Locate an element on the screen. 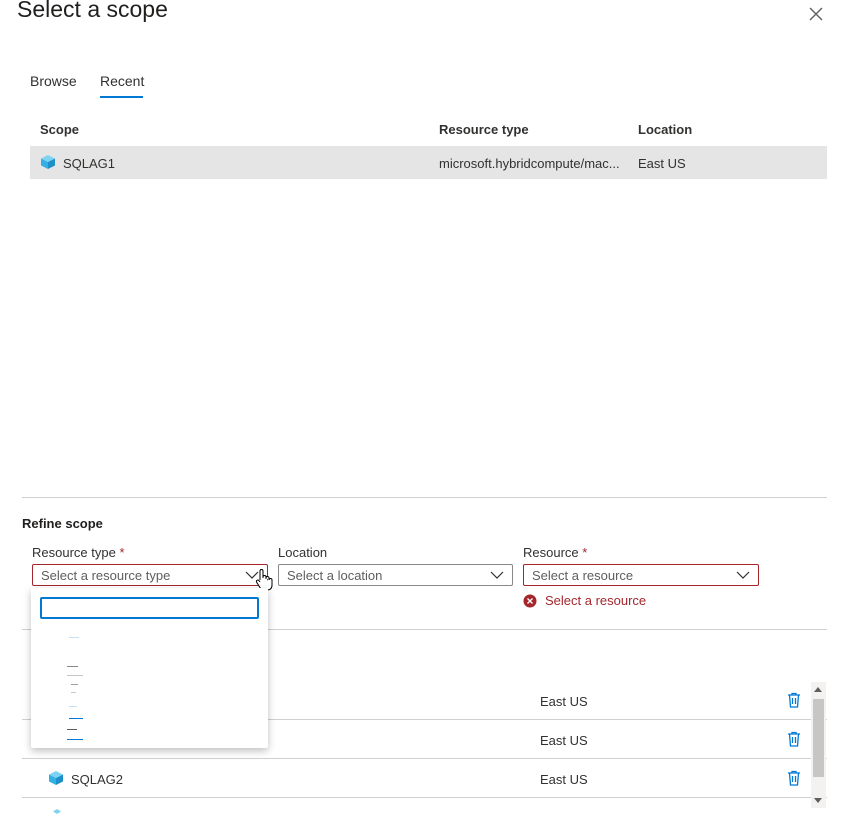  resource-type-label: Resource type * is located at coordinates (78, 552).